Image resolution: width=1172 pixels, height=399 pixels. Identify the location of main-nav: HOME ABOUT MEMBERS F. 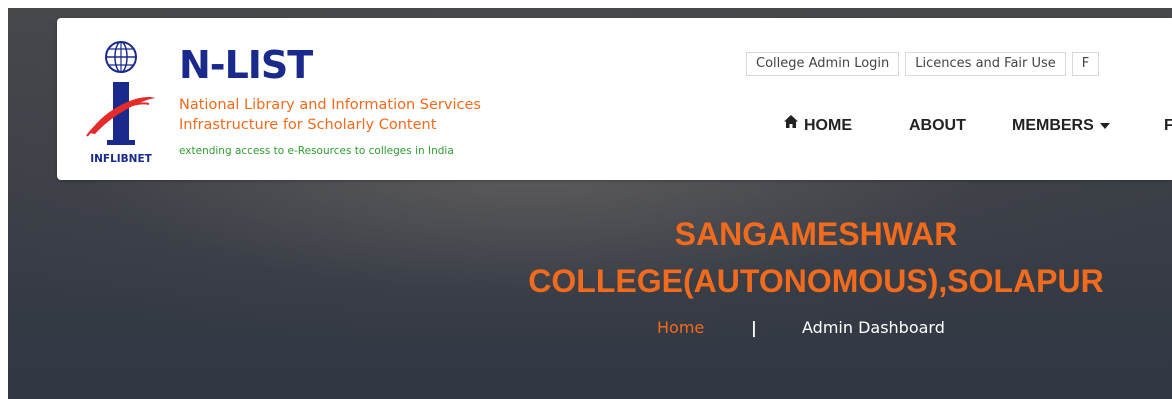
(614, 126).